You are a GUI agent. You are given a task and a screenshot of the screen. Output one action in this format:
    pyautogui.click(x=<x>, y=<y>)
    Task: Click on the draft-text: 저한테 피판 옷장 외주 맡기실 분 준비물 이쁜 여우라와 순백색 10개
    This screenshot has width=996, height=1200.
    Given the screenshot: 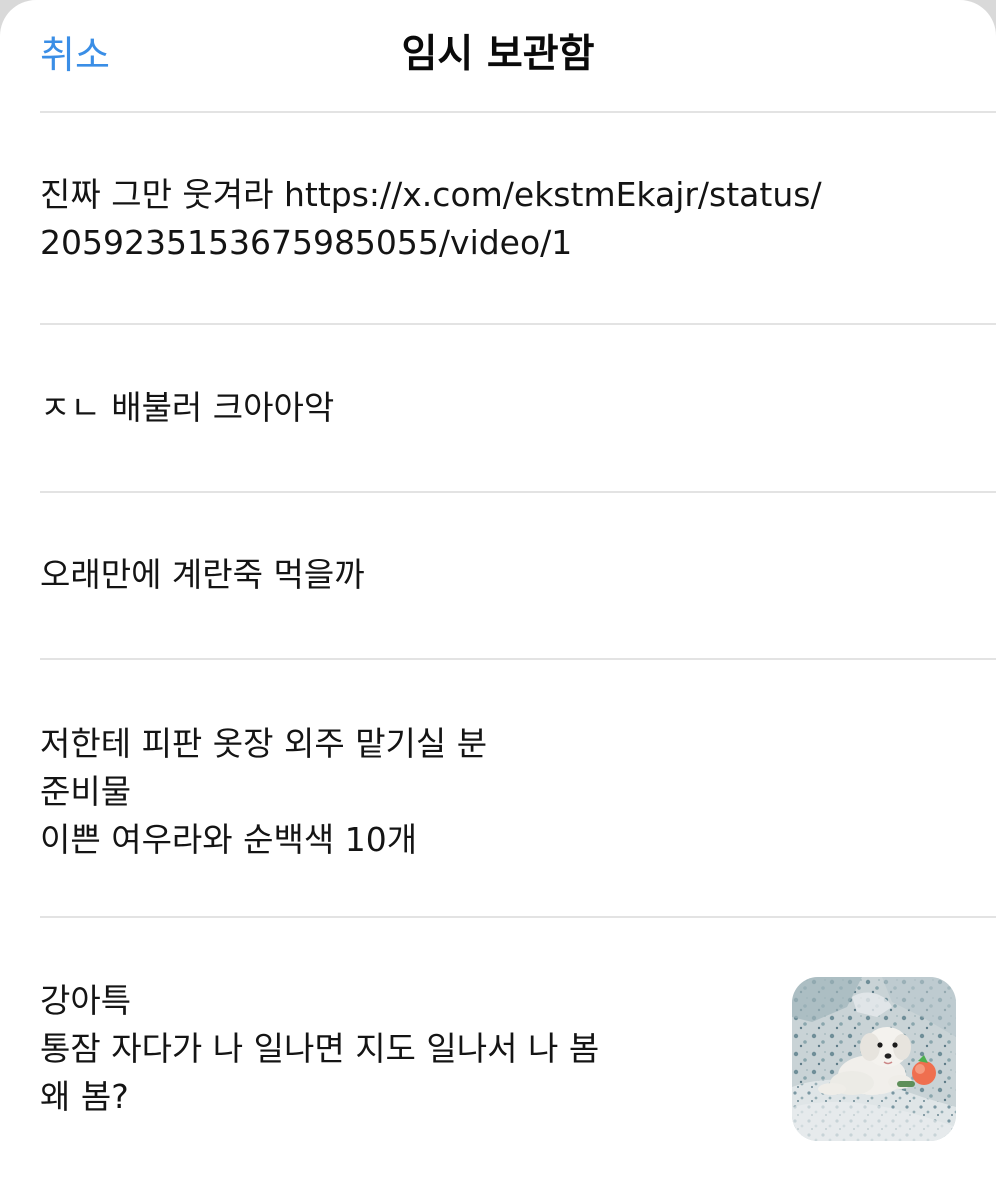 What is the action you would take?
    pyautogui.click(x=264, y=791)
    